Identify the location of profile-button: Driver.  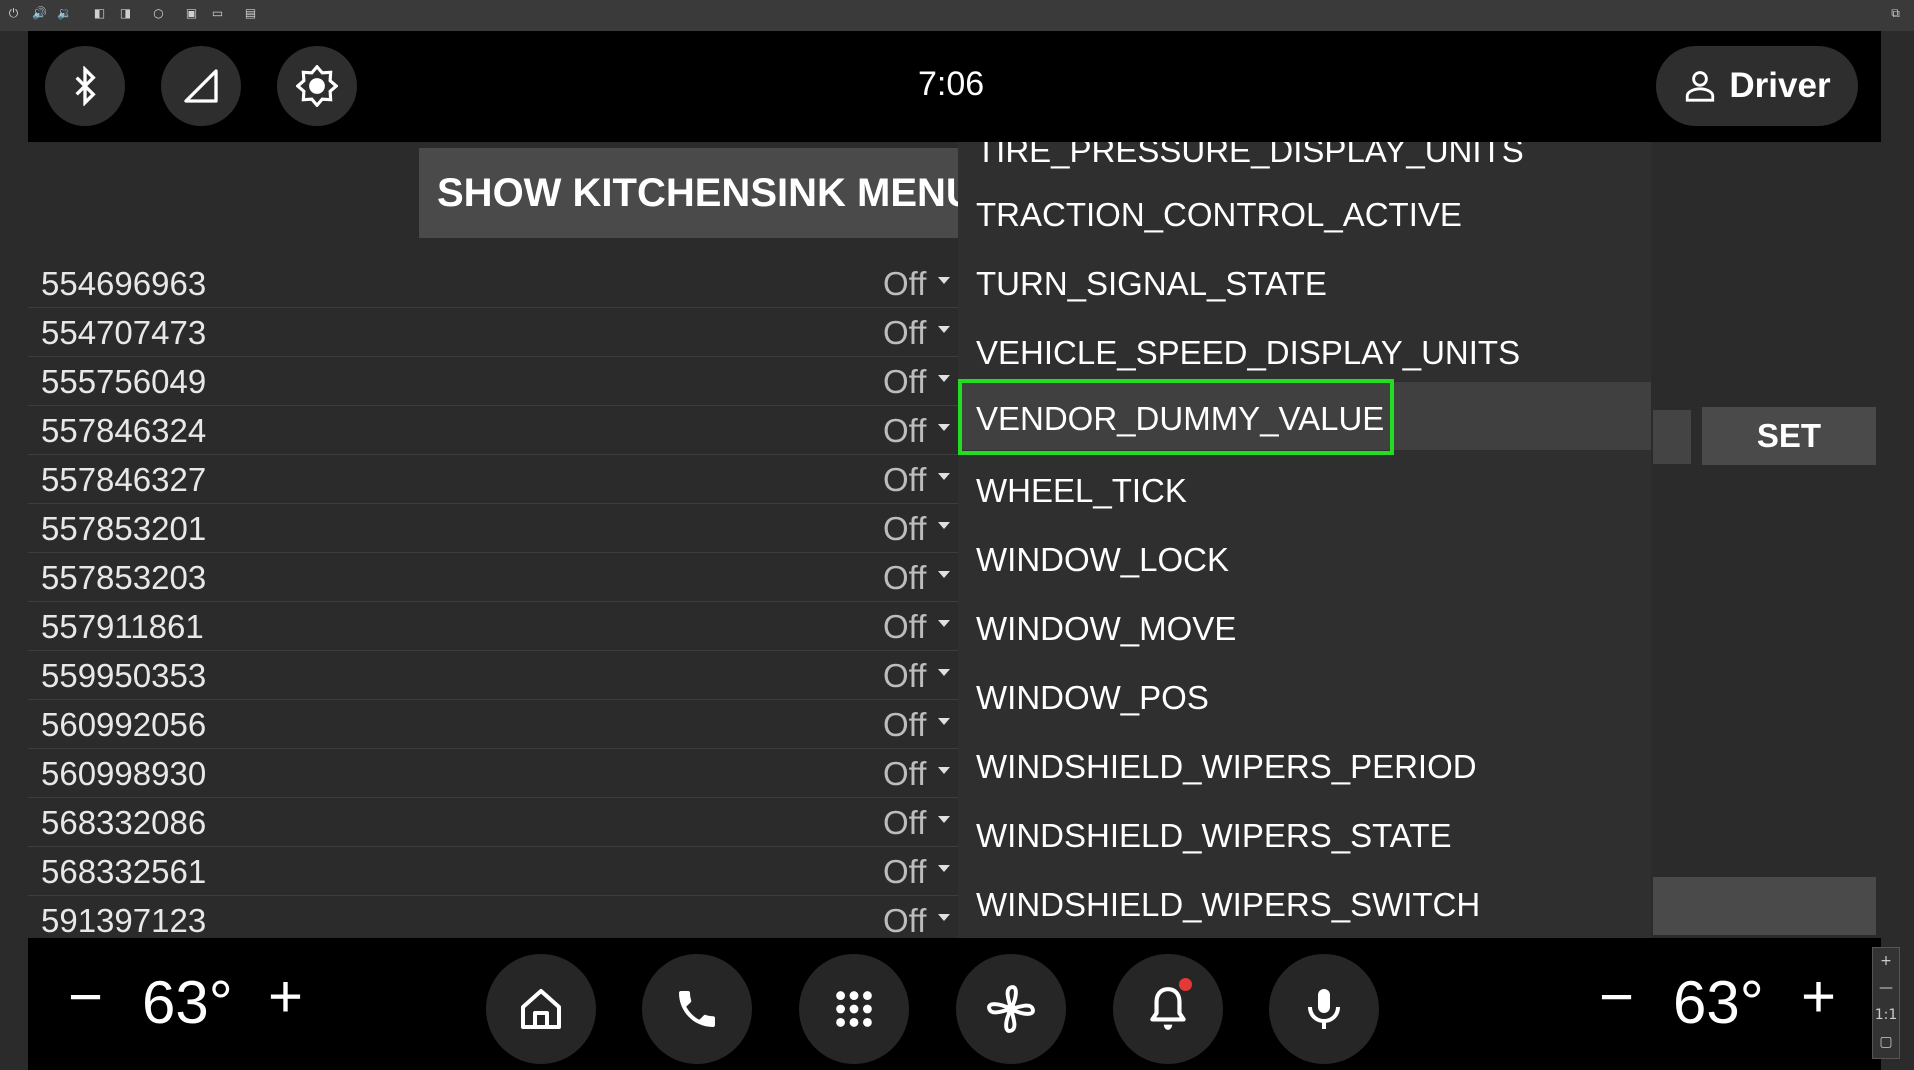
(1757, 86).